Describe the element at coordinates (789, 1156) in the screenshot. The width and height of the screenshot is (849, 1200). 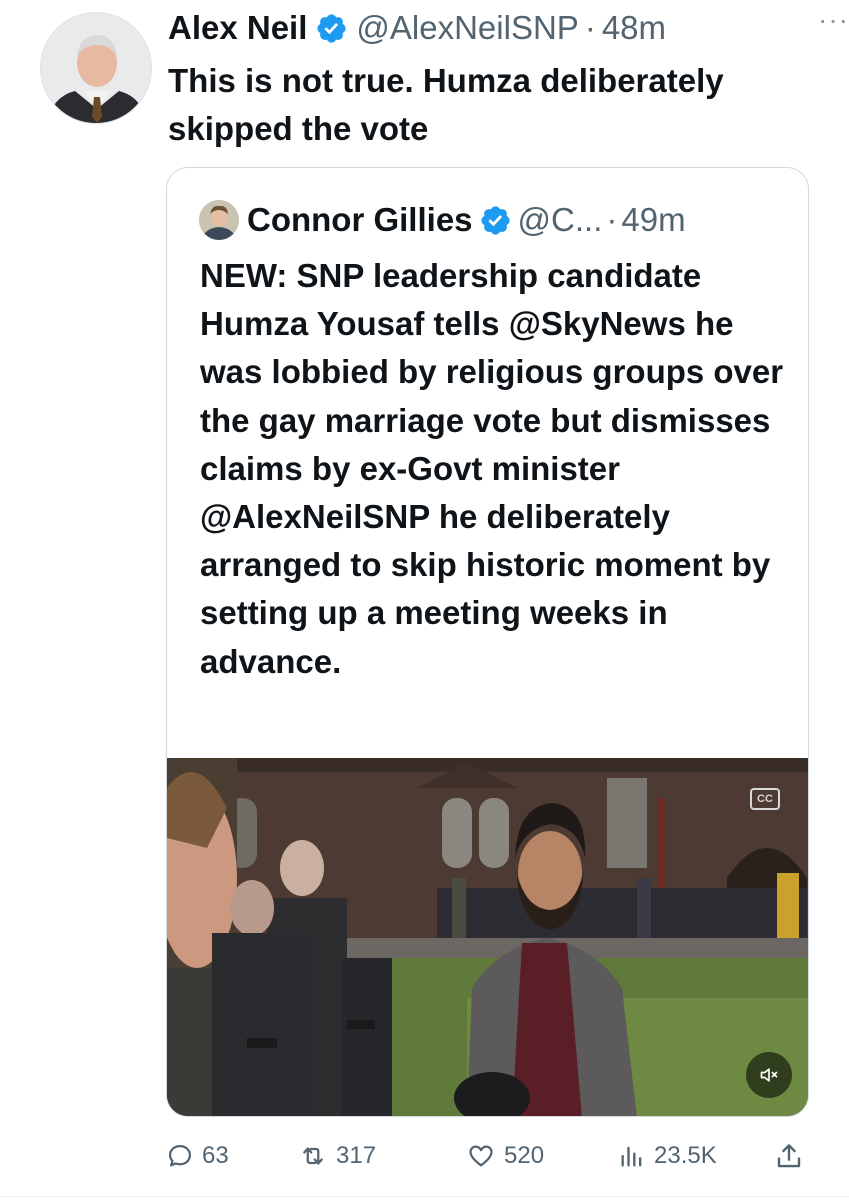
I see `share-icon` at that location.